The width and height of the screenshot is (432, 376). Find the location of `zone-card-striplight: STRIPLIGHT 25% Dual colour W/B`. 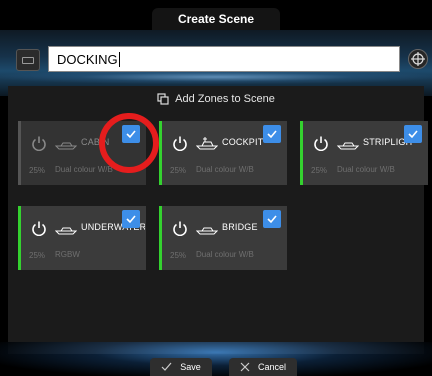

zone-card-striplight: STRIPLIGHT 25% Dual colour W/B is located at coordinates (364, 153).